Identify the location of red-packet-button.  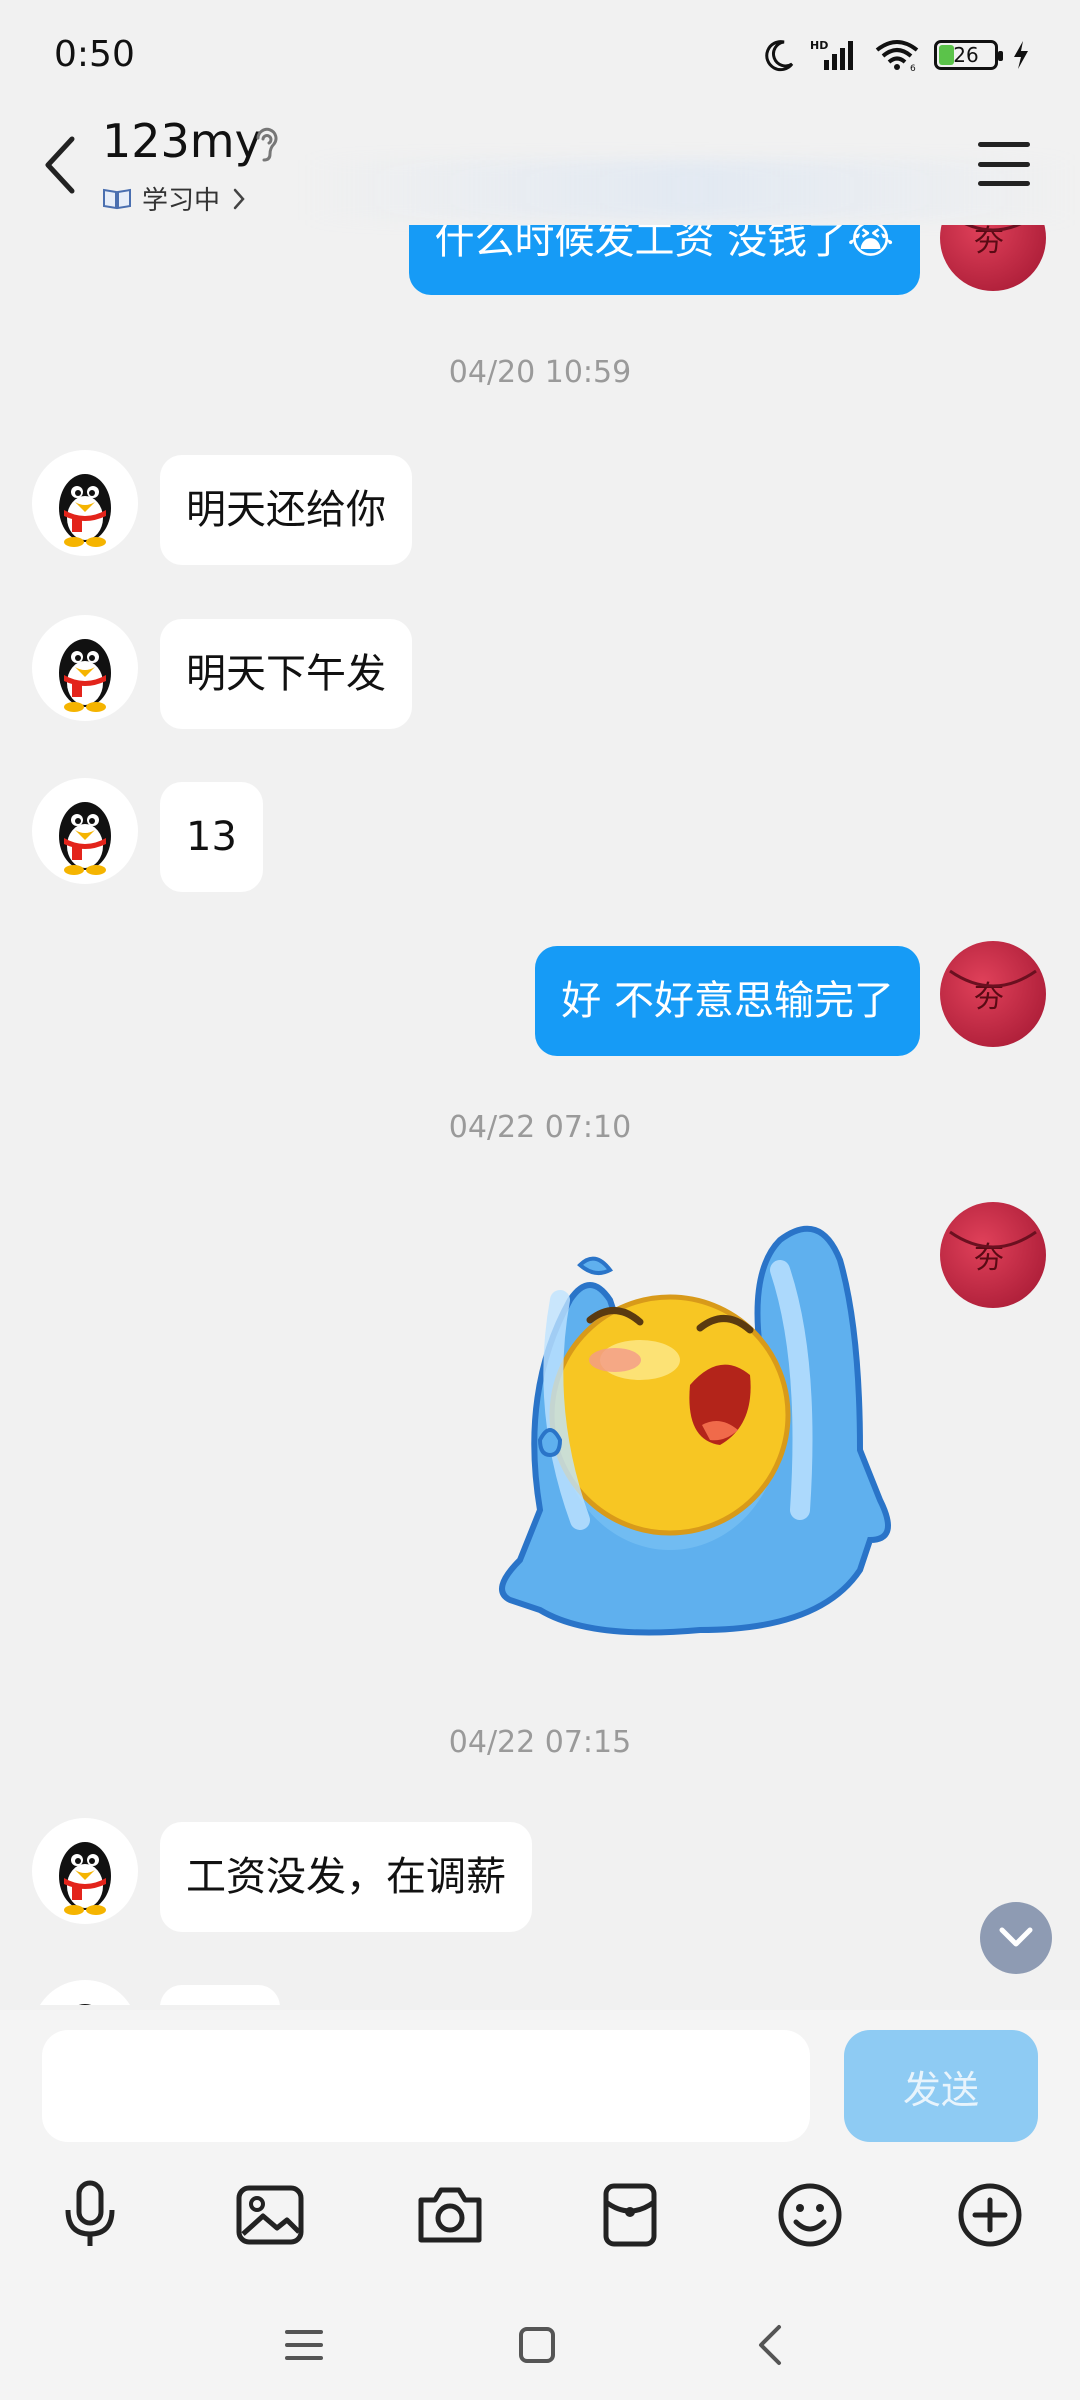
(630, 2215).